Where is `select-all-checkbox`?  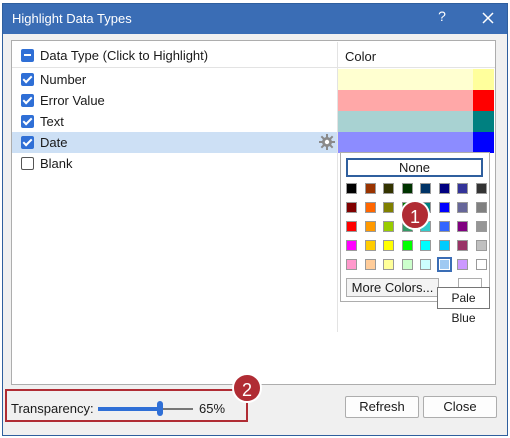
select-all-checkbox is located at coordinates (27, 55).